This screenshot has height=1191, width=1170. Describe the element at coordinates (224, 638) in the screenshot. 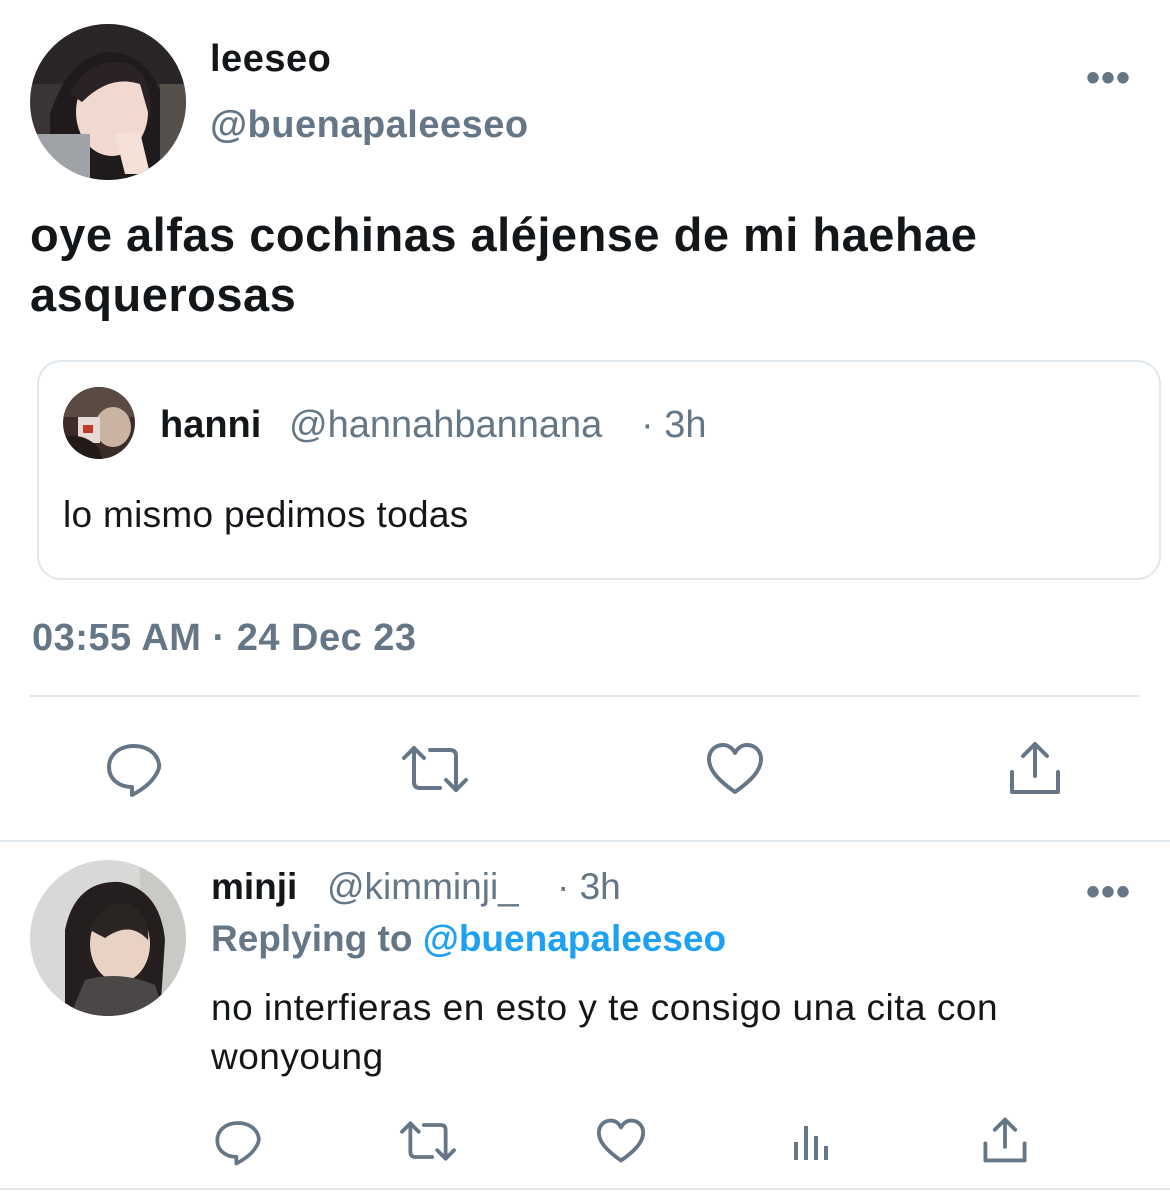

I see `tweet-timestamp: 03:55 AM · 24 Dec 23` at that location.